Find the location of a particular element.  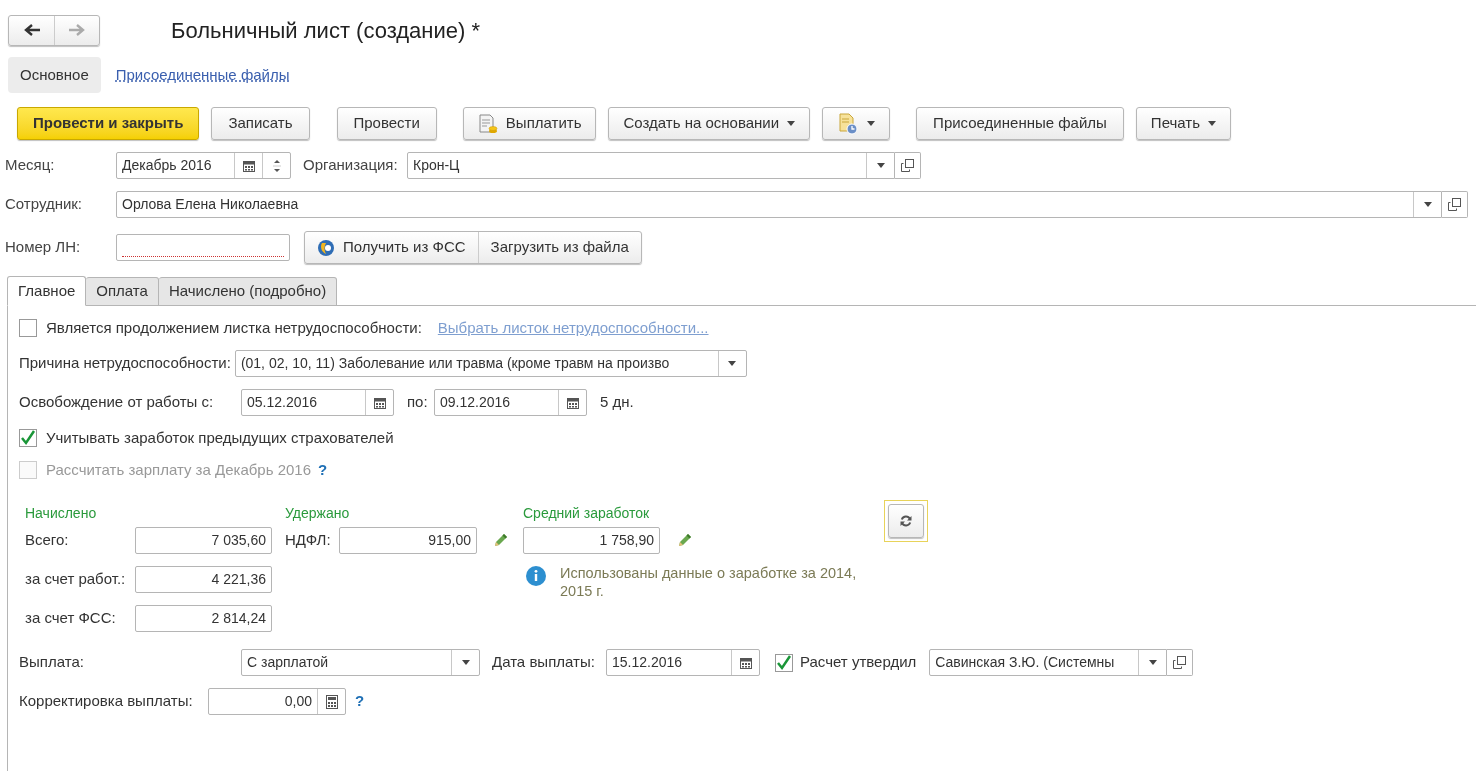

section-heading: Удержано is located at coordinates (318, 513).